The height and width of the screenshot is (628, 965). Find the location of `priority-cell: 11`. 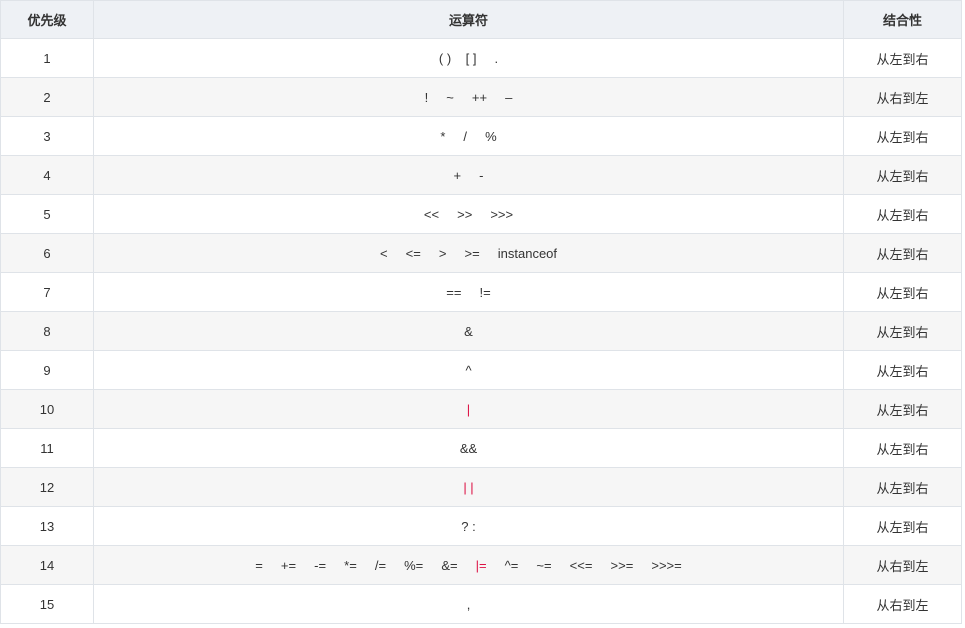

priority-cell: 11 is located at coordinates (47, 448).